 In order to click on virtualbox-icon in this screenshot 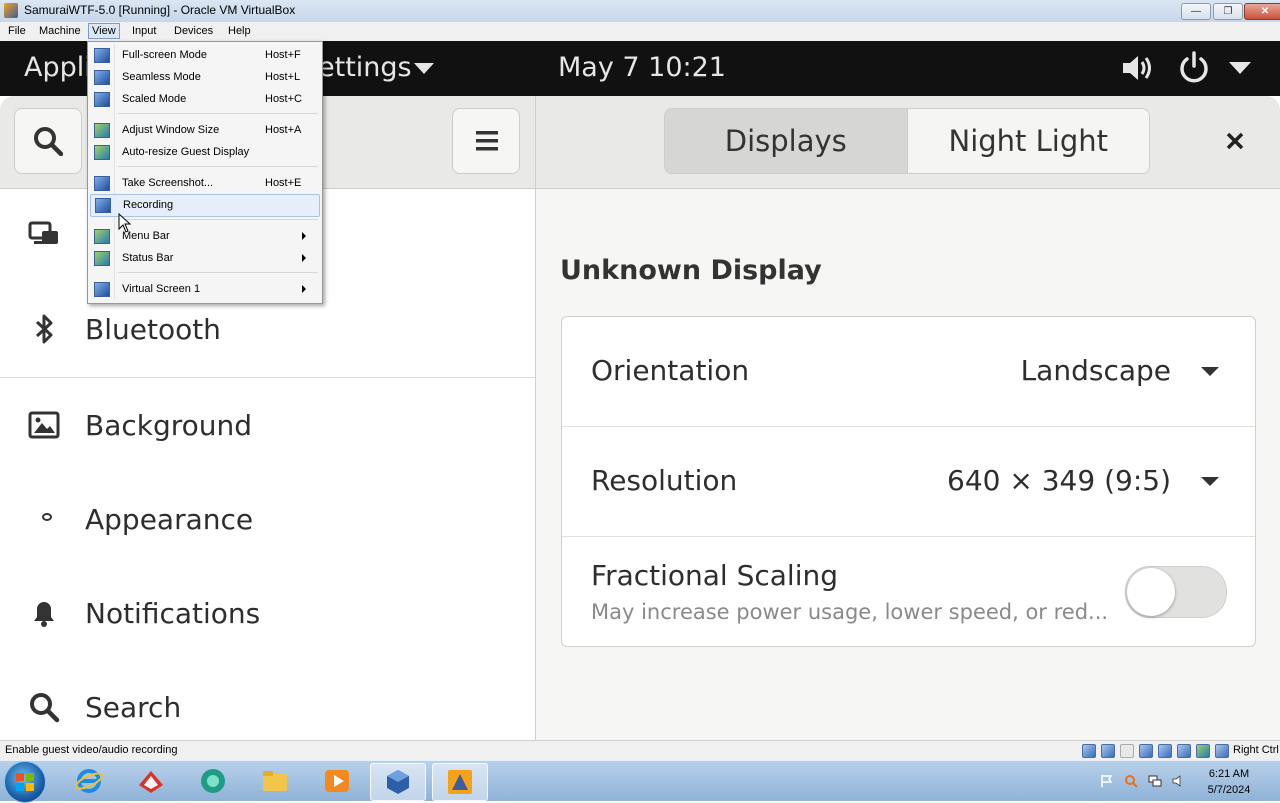, I will do `click(398, 782)`.